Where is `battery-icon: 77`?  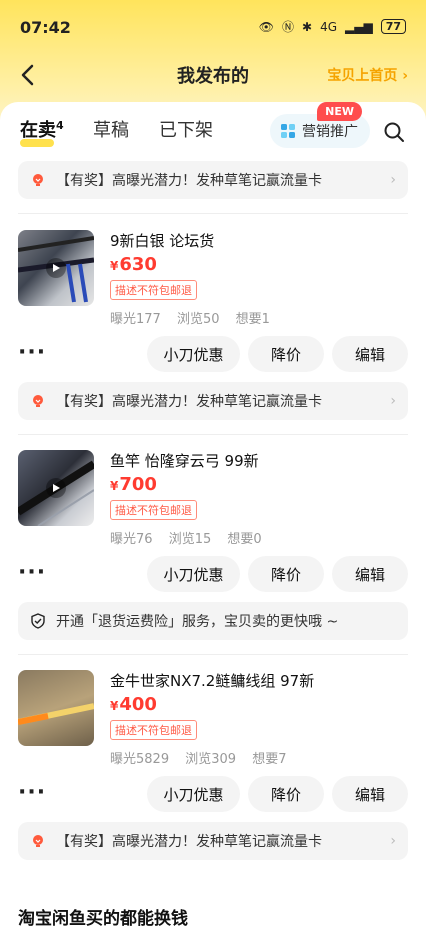 battery-icon: 77 is located at coordinates (393, 26).